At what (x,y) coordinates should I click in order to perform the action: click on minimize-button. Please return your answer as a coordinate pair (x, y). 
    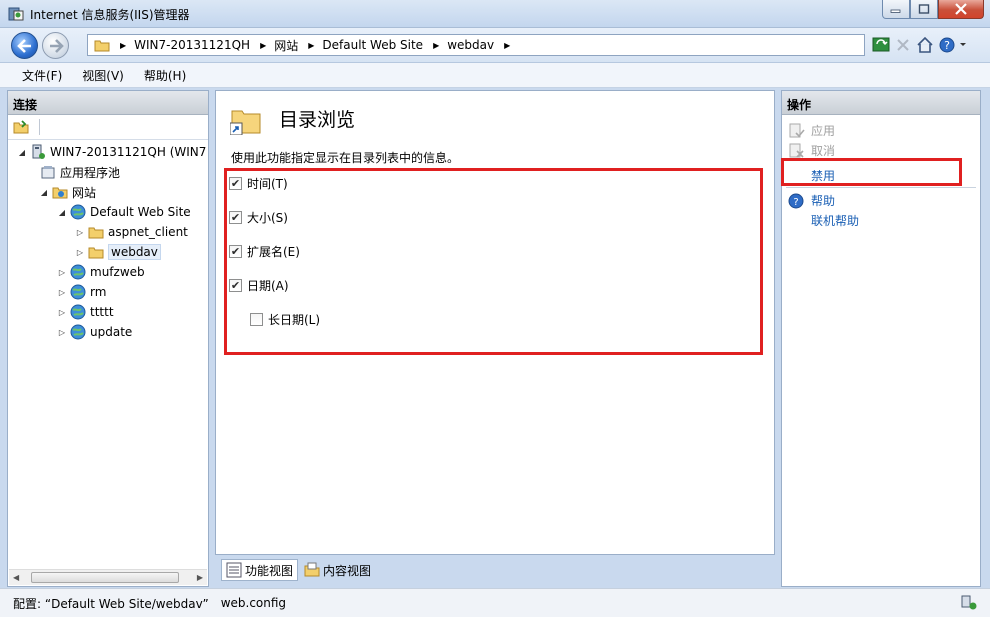
    Looking at the image, I should click on (896, 9).